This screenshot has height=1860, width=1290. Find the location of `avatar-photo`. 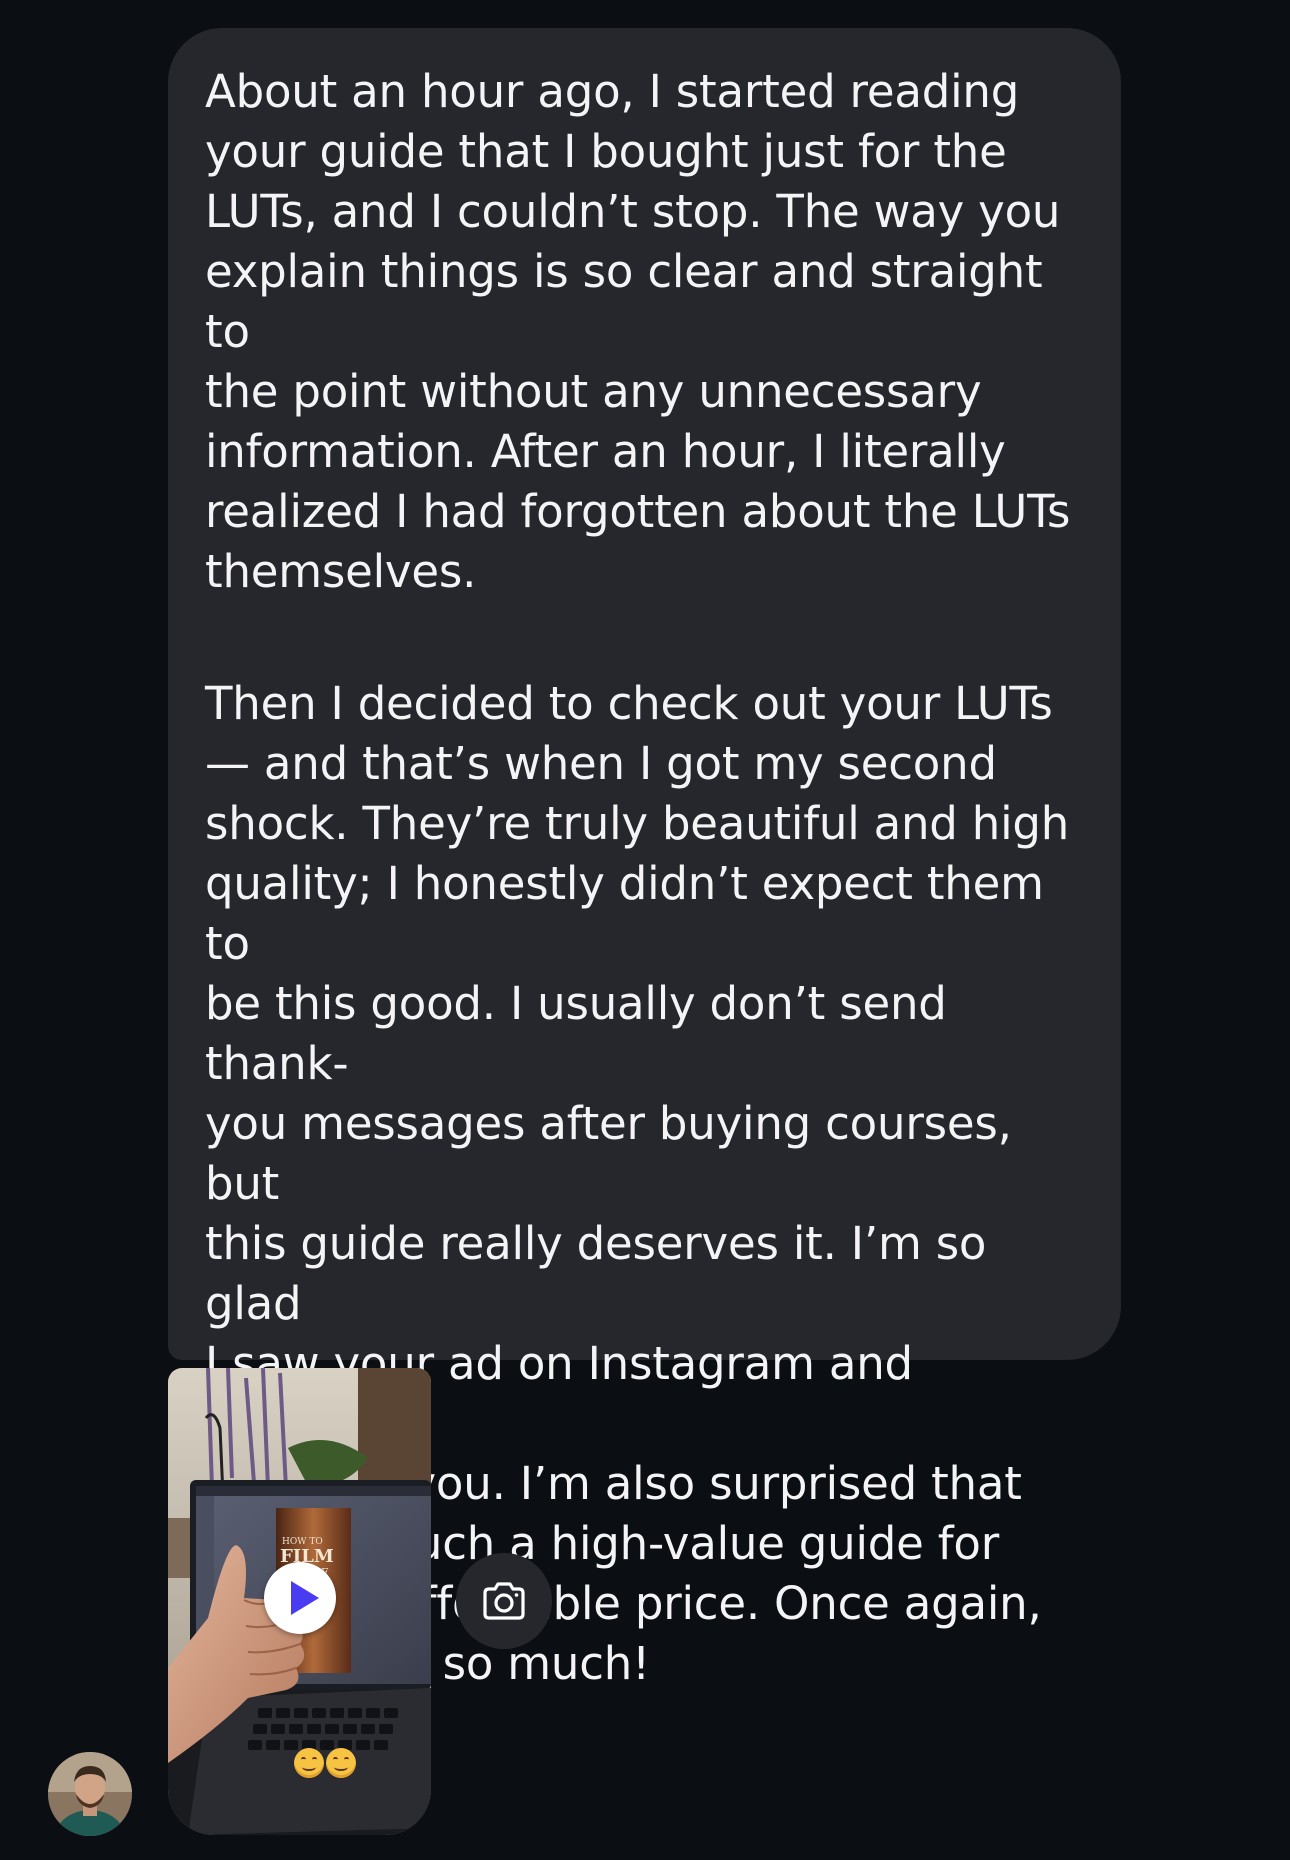

avatar-photo is located at coordinates (90, 1794).